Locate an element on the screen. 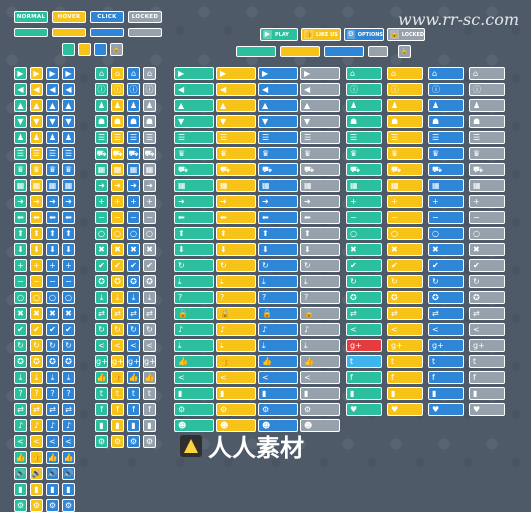 This screenshot has height=512, width=531. refresh-icon: ↻ is located at coordinates (36, 345).